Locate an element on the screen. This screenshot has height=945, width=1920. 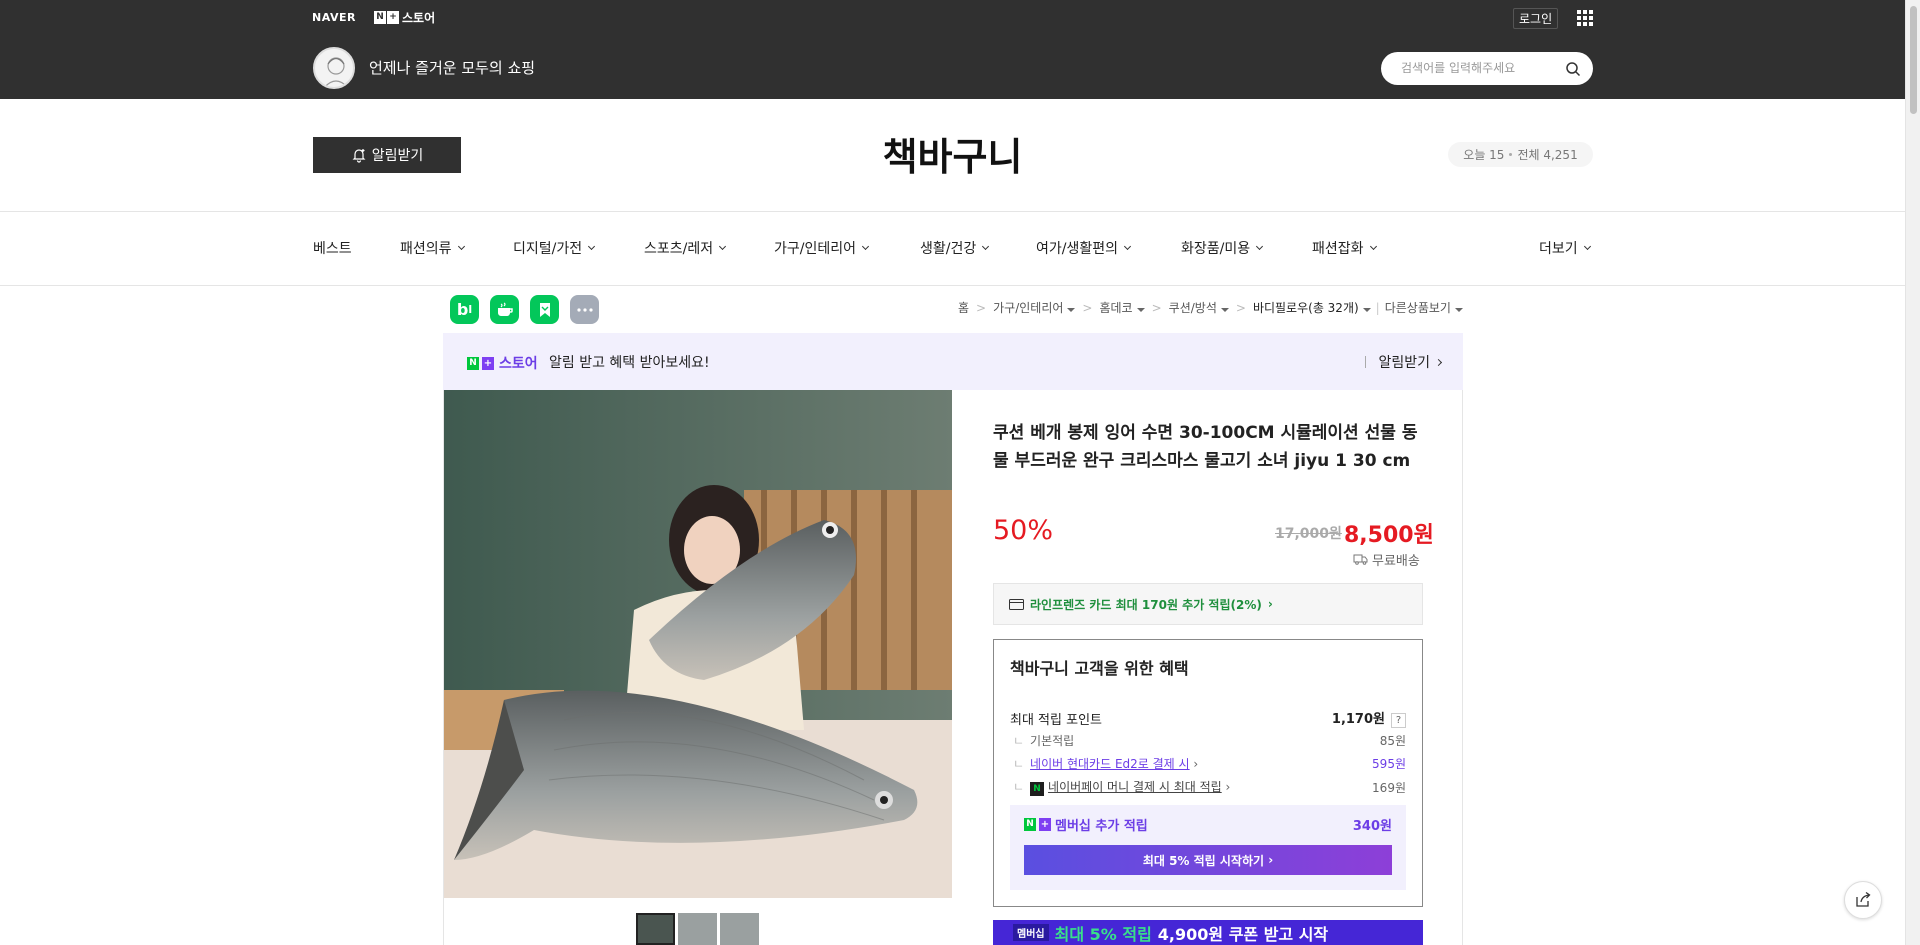
nav-fashion-goods: 패션잡화 is located at coordinates (1344, 248).